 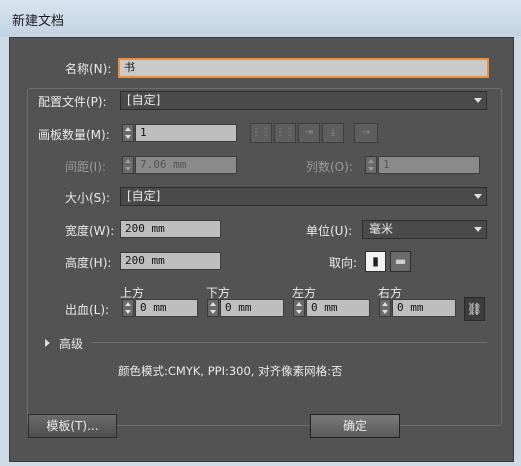 I want to click on advanced-label: 高级, so click(x=71, y=343).